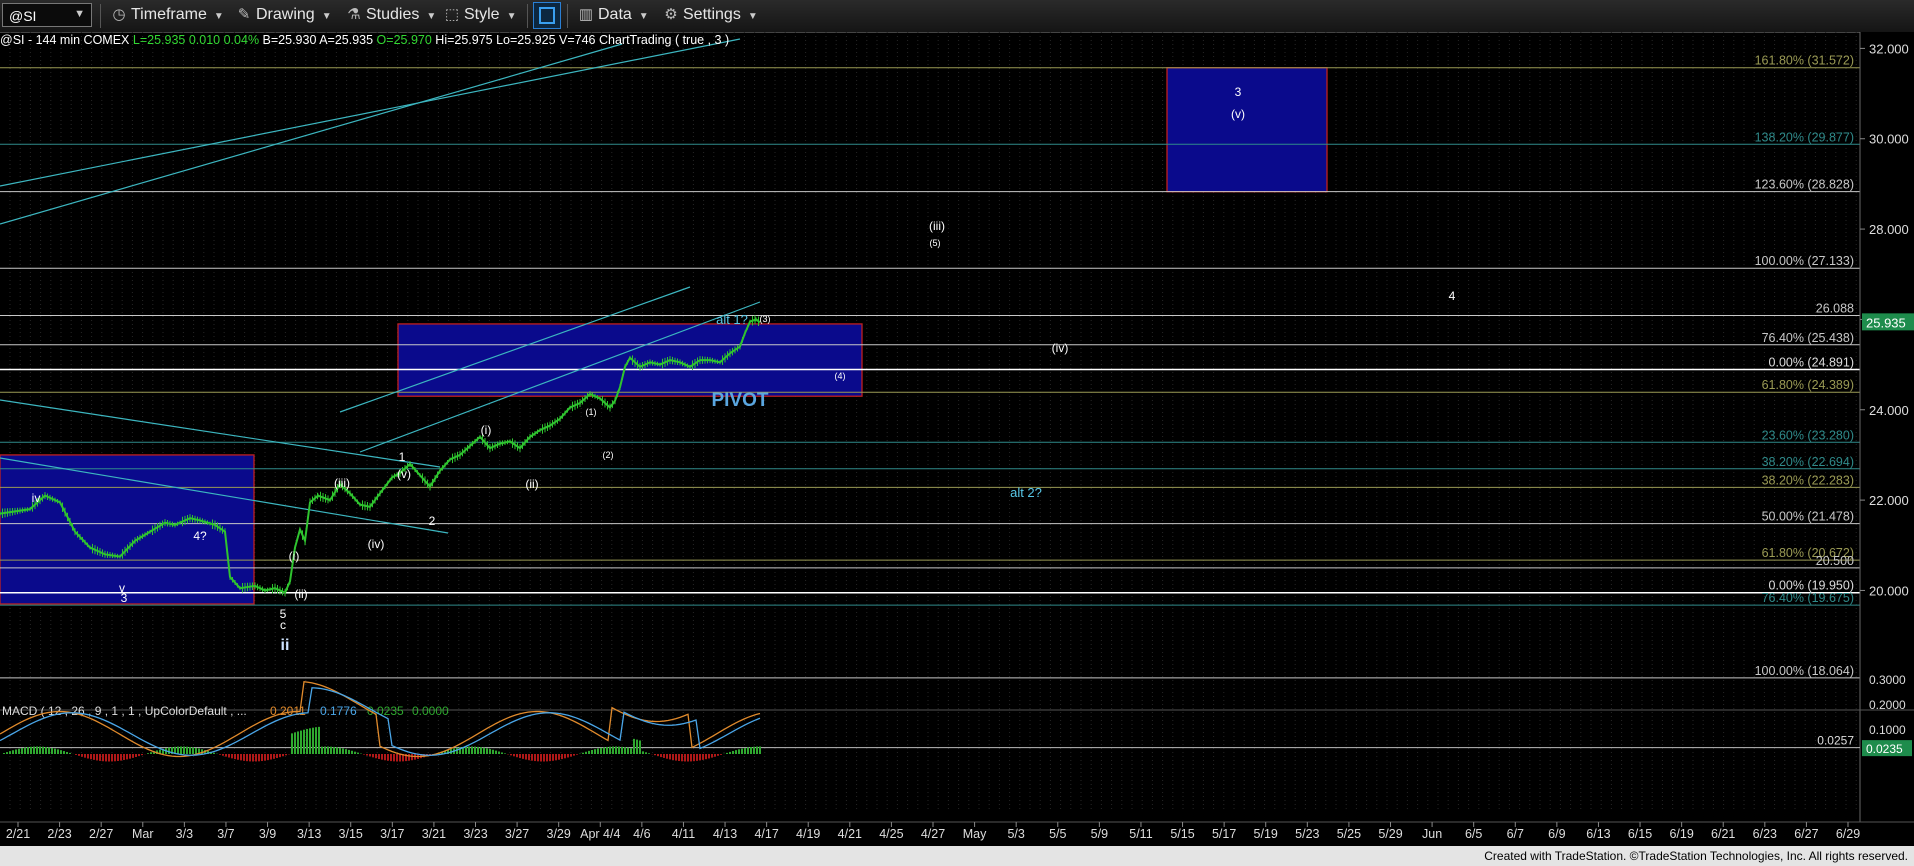 The image size is (1914, 866). I want to click on price-tick-label: 20.000, so click(1889, 590).